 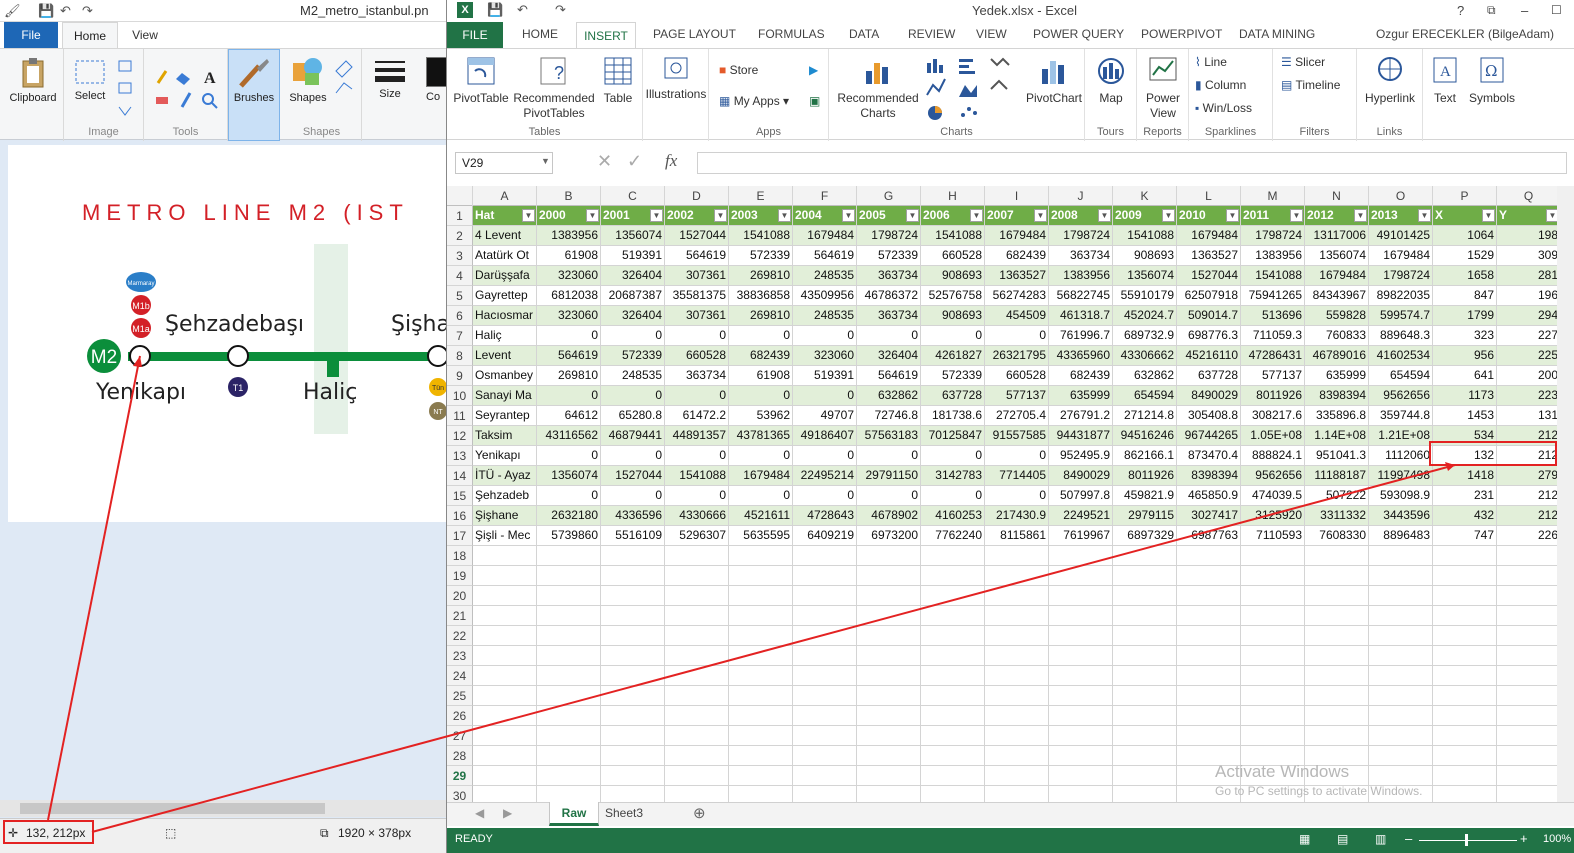 What do you see at coordinates (1557, 839) in the screenshot?
I see `zoom-level: 100%` at bounding box center [1557, 839].